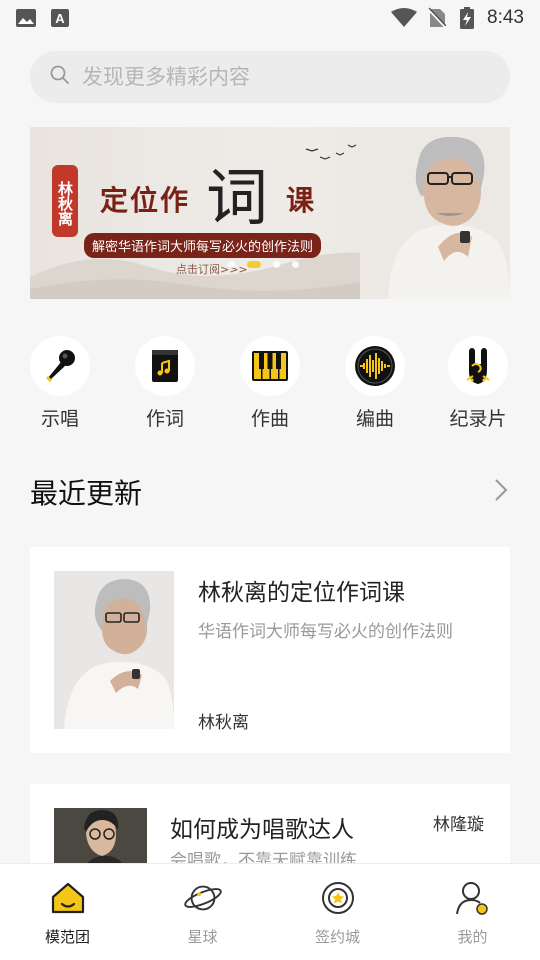 This screenshot has height=960, width=540. What do you see at coordinates (301, 200) in the screenshot?
I see `banner-title-right: 课` at bounding box center [301, 200].